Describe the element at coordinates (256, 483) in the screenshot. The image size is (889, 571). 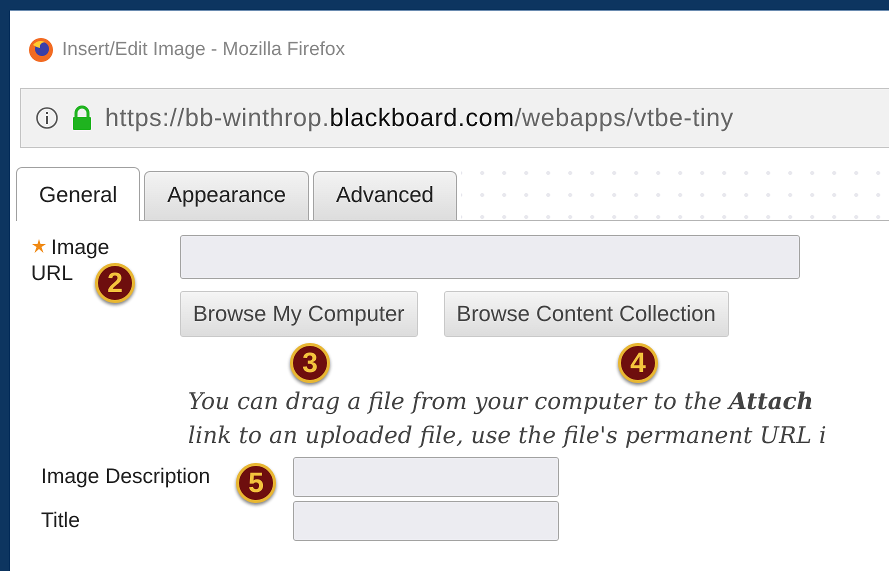
I see `number-badge: 5` at that location.